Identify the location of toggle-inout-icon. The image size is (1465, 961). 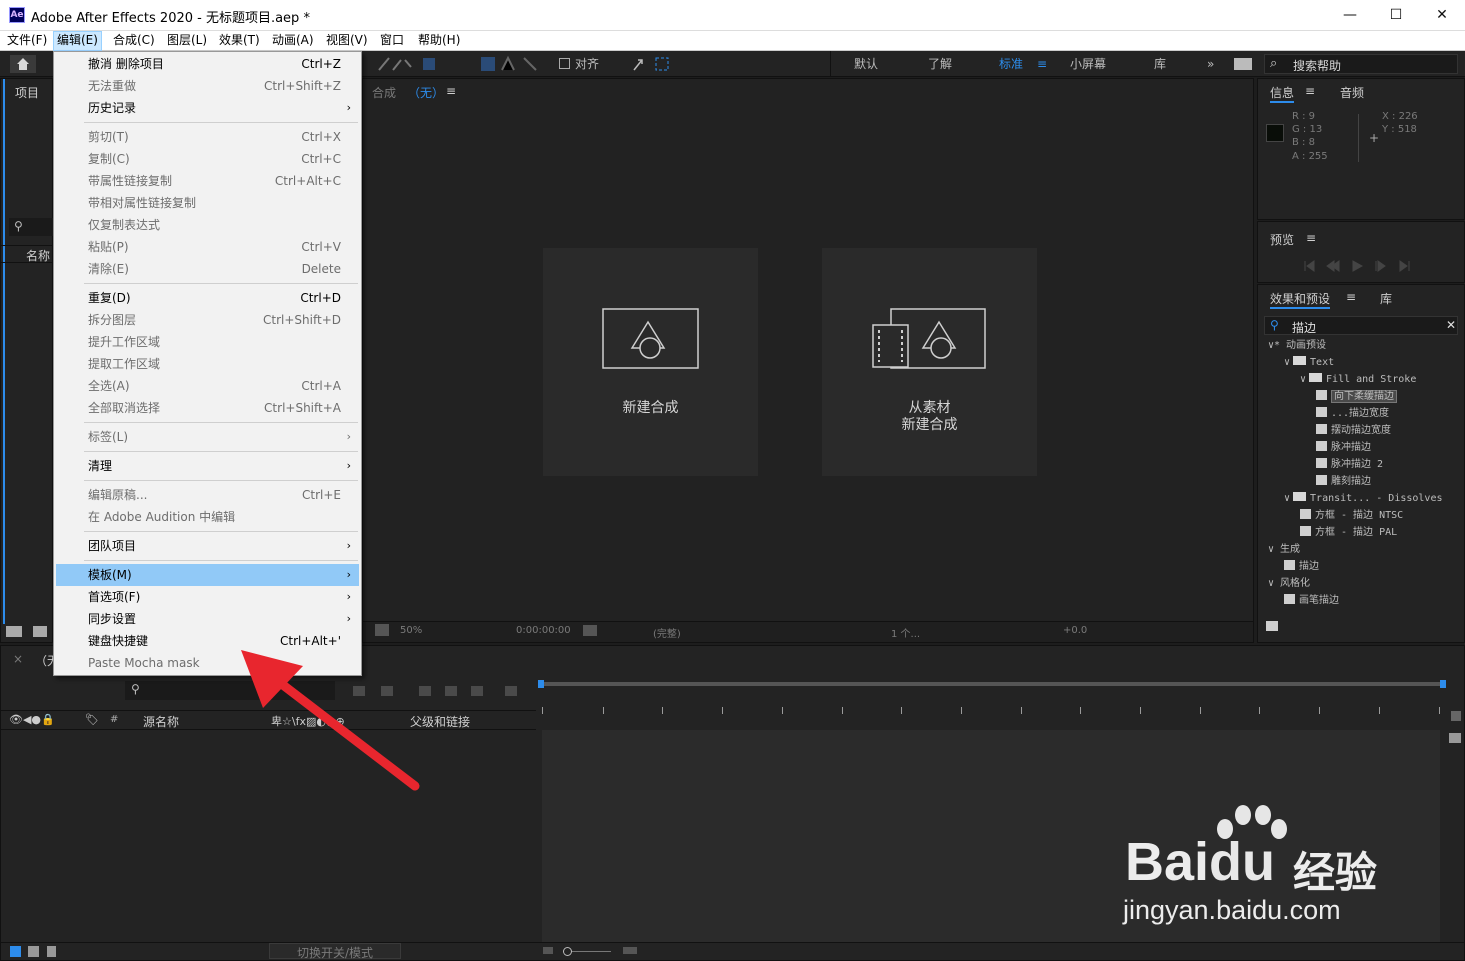
(51, 951).